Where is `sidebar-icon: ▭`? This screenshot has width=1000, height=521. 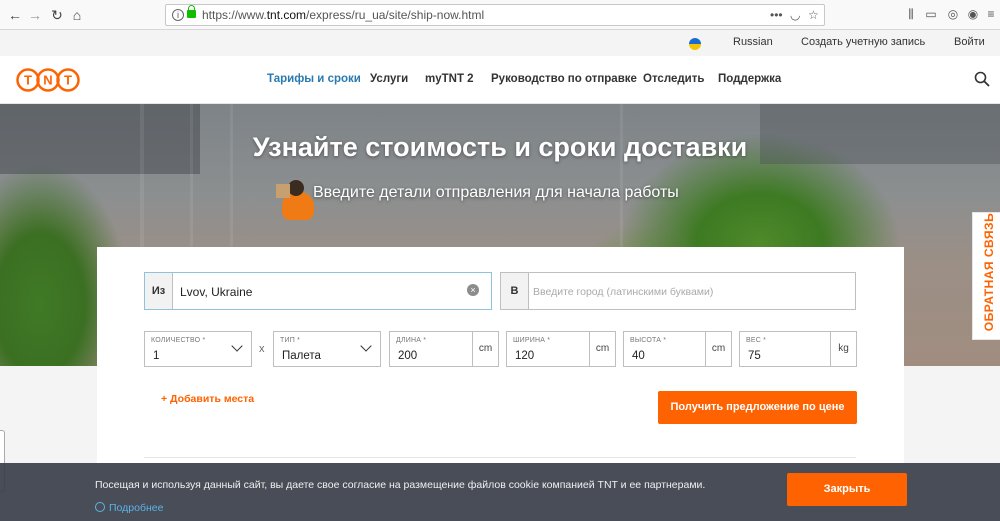 sidebar-icon: ▭ is located at coordinates (931, 14).